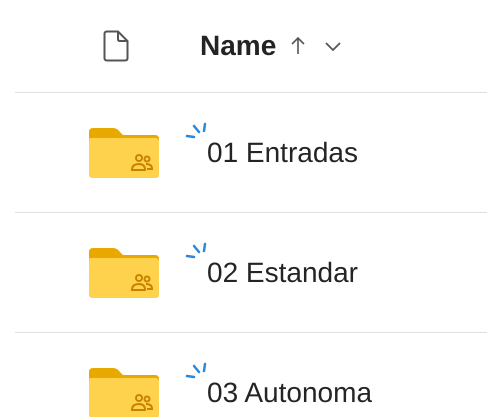  I want to click on file-icon, so click(116, 46).